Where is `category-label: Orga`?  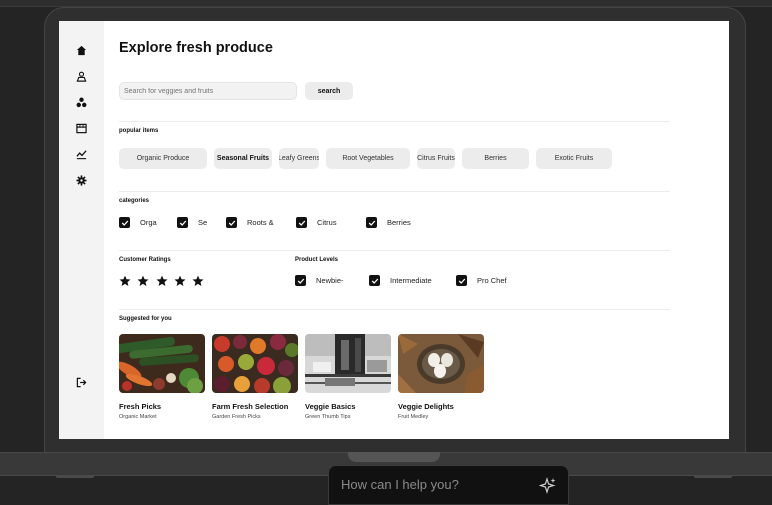 category-label: Orga is located at coordinates (148, 222).